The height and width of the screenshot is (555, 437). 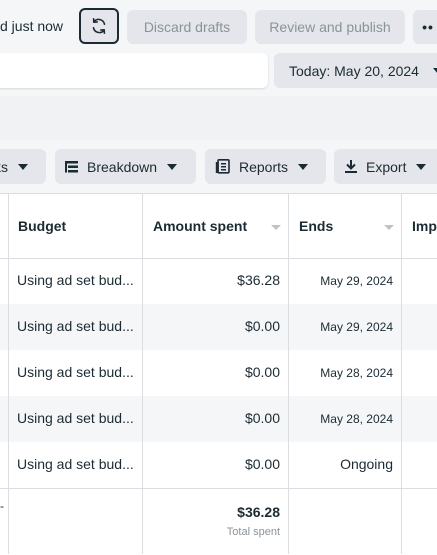 I want to click on breakdown-icon, so click(x=71, y=166).